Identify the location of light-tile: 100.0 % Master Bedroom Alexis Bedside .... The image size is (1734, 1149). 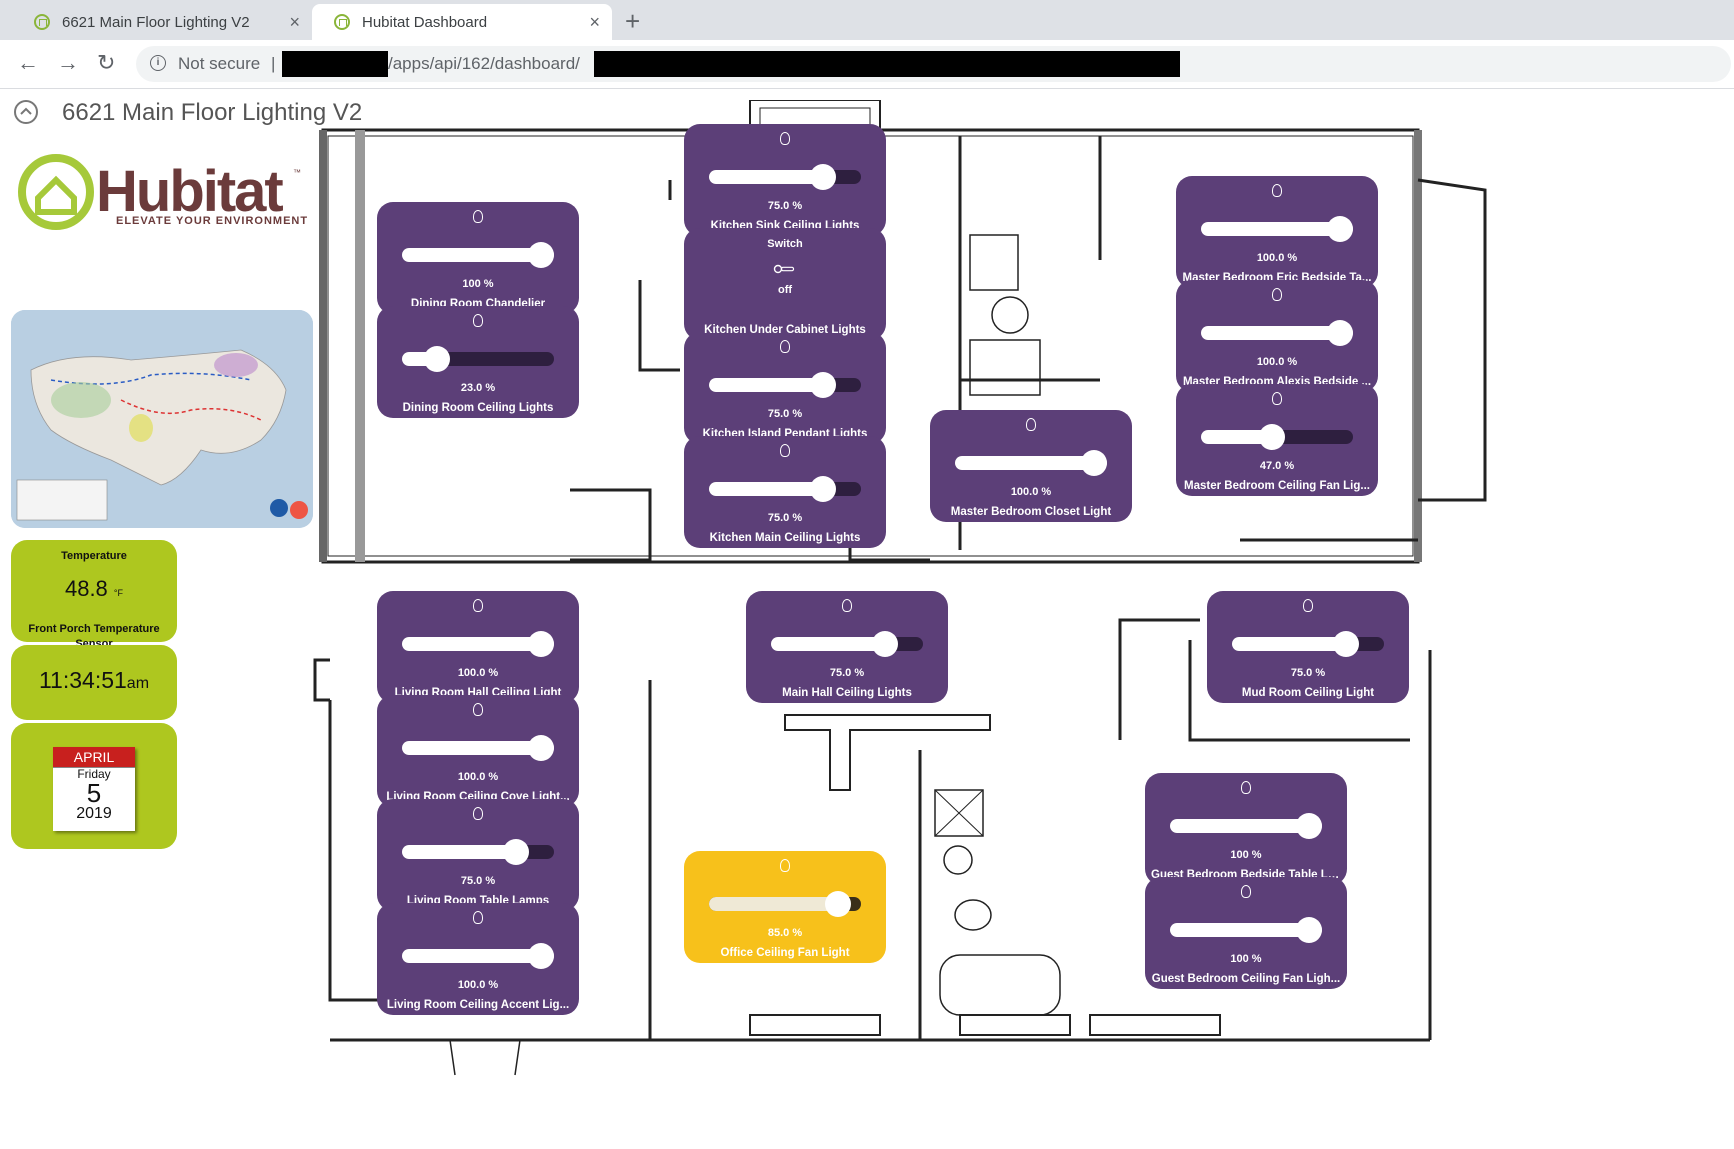
(1277, 336).